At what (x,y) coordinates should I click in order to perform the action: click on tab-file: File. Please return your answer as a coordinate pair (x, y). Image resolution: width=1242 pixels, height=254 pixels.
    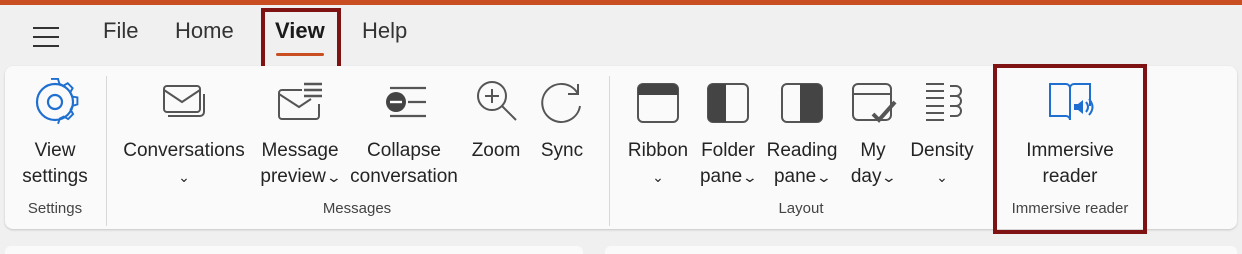
    Looking at the image, I should click on (120, 31).